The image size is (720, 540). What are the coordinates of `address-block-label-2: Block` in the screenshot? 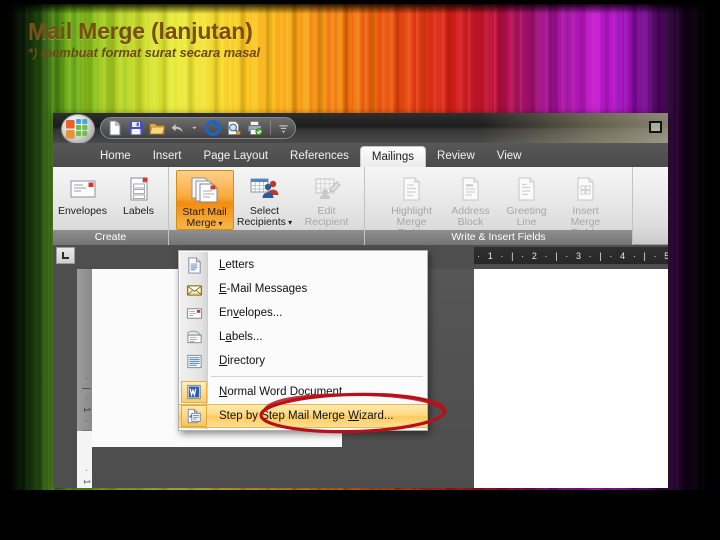 It's located at (470, 222).